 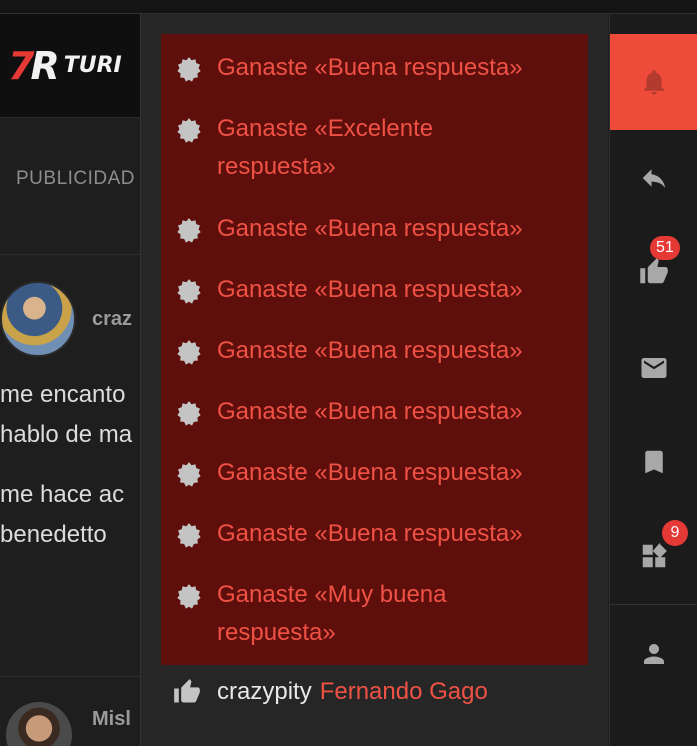 I want to click on alerts-button, so click(x=653, y=82).